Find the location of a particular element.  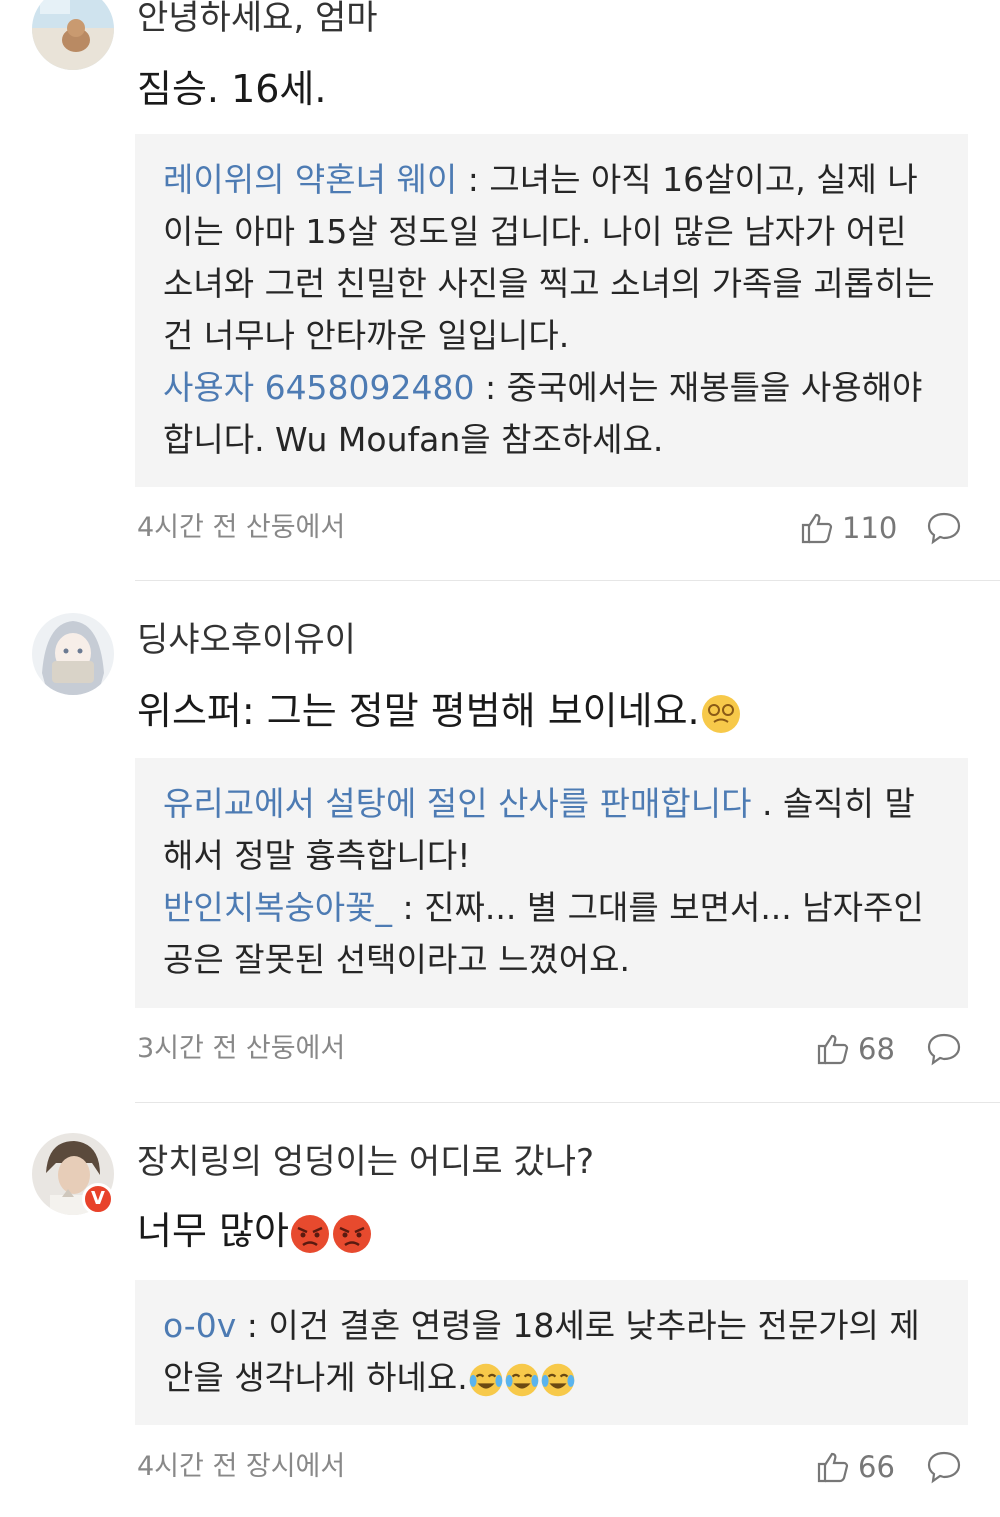

comment-username: 딩샤오후이유이 is located at coordinates (246, 640).